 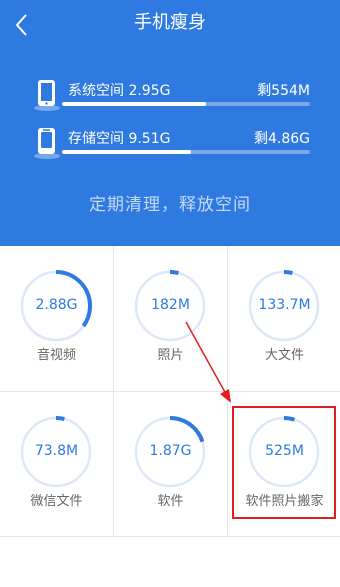 I want to click on internal-storage-fill, so click(x=126, y=152).